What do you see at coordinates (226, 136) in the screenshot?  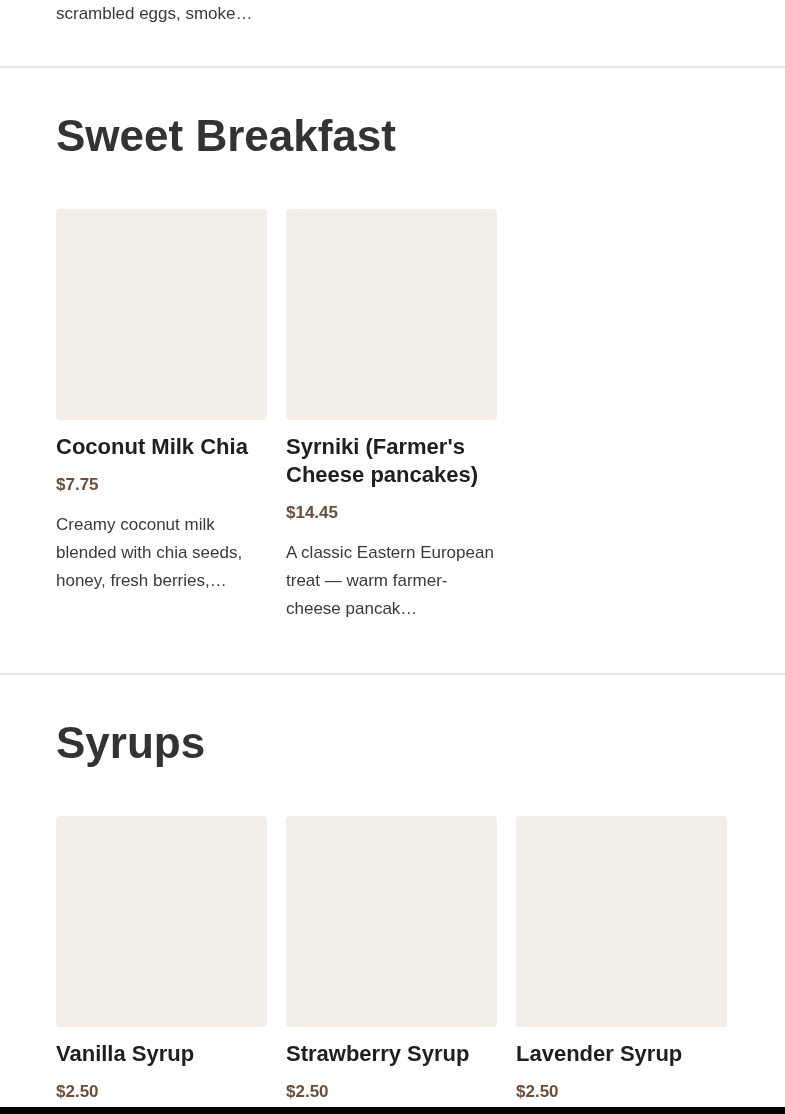 I see `section-heading: Sweet Breakfast` at bounding box center [226, 136].